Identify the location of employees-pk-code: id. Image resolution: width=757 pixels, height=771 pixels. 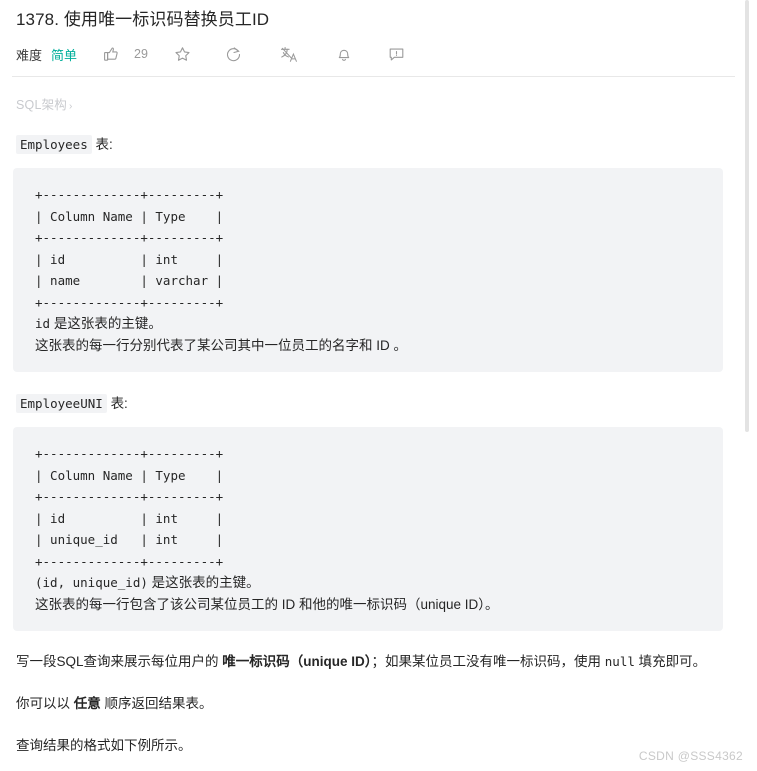
(43, 323).